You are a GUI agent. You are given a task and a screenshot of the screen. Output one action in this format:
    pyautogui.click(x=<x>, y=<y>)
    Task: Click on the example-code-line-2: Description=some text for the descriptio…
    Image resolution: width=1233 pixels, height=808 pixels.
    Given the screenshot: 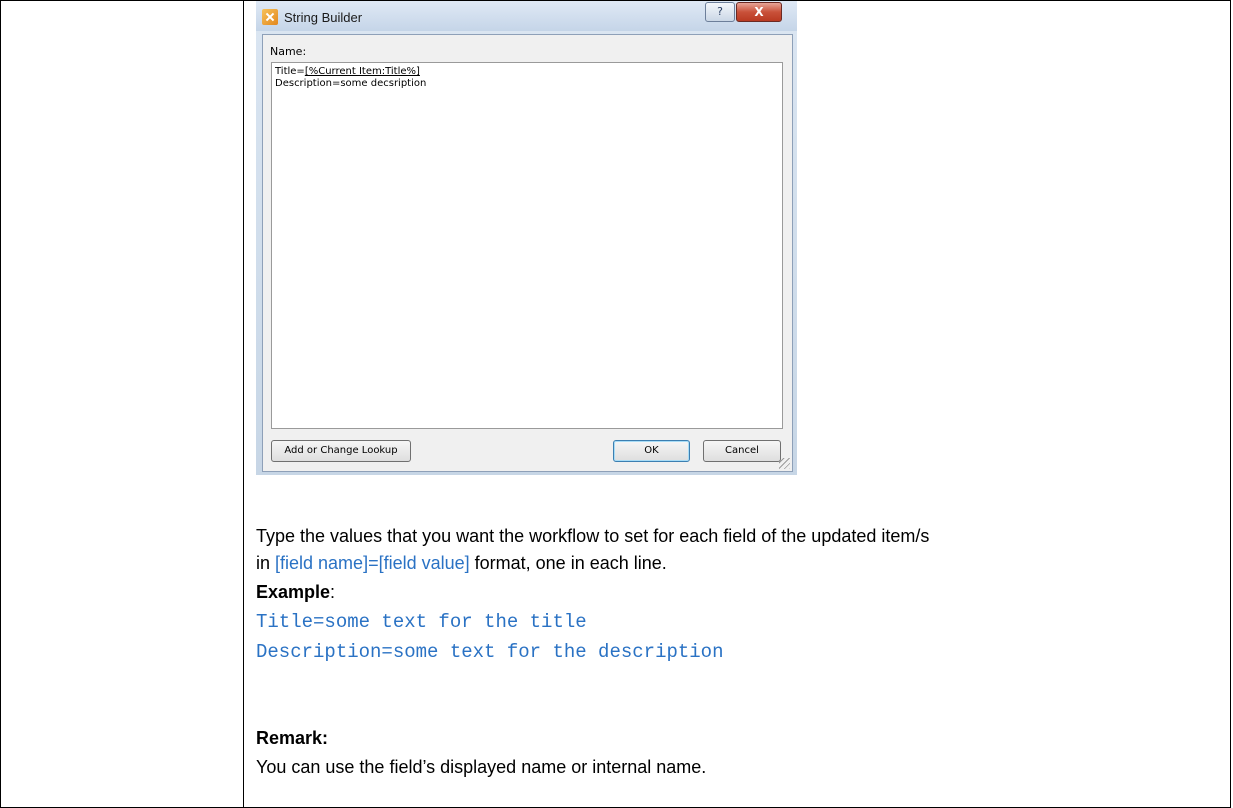 What is the action you would take?
    pyautogui.click(x=490, y=652)
    